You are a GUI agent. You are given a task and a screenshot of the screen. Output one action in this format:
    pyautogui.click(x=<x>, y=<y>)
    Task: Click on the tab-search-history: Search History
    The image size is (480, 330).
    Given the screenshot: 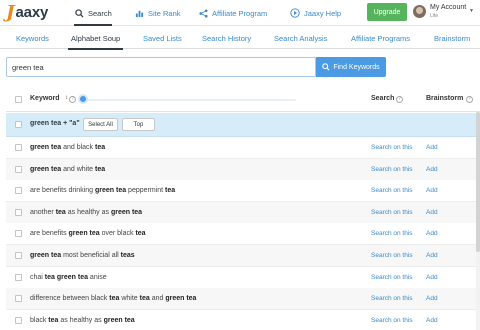 What is the action you would take?
    pyautogui.click(x=226, y=38)
    